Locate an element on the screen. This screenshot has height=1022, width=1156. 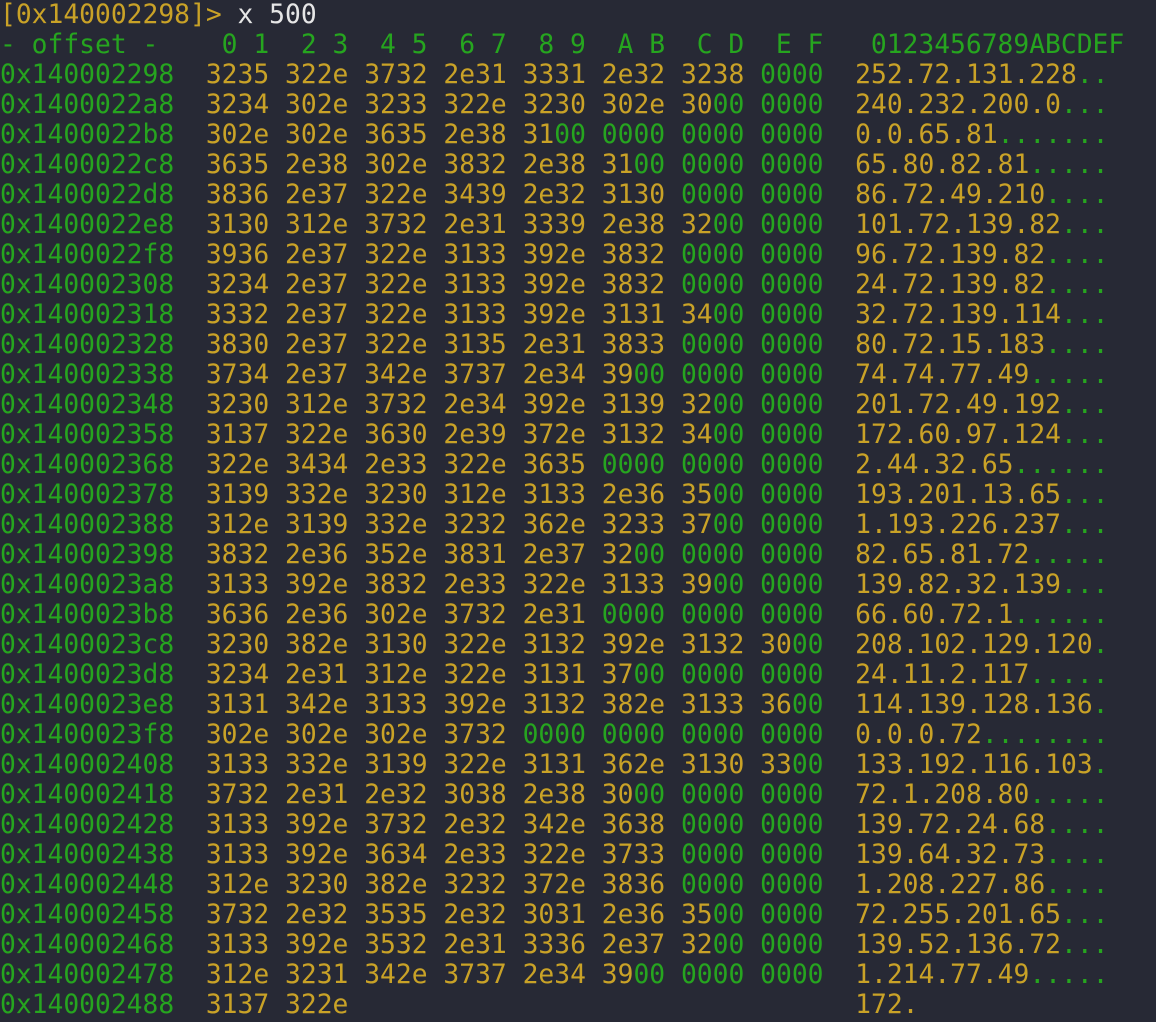
offset-header: - offset - is located at coordinates (79, 45).